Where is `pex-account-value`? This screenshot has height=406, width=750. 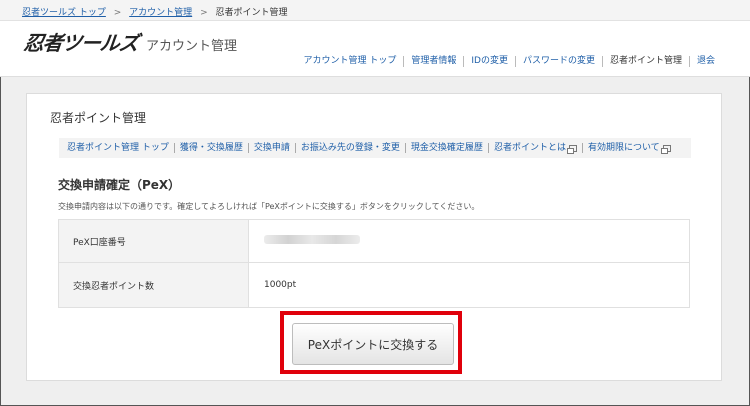
pex-account-value is located at coordinates (469, 241).